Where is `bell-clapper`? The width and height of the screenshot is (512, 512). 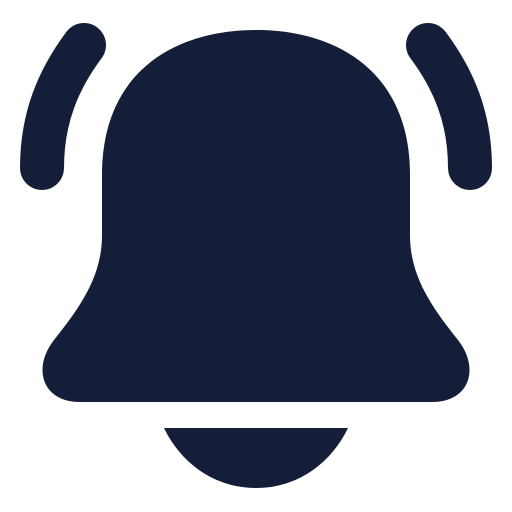
bell-clapper is located at coordinates (256, 458).